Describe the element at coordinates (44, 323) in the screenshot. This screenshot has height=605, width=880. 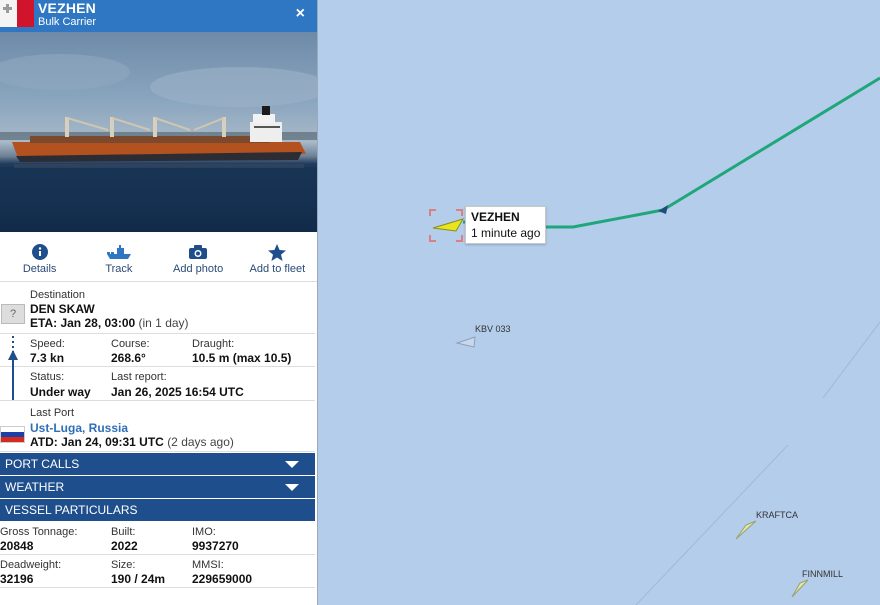
I see `eta-label: ETA:` at that location.